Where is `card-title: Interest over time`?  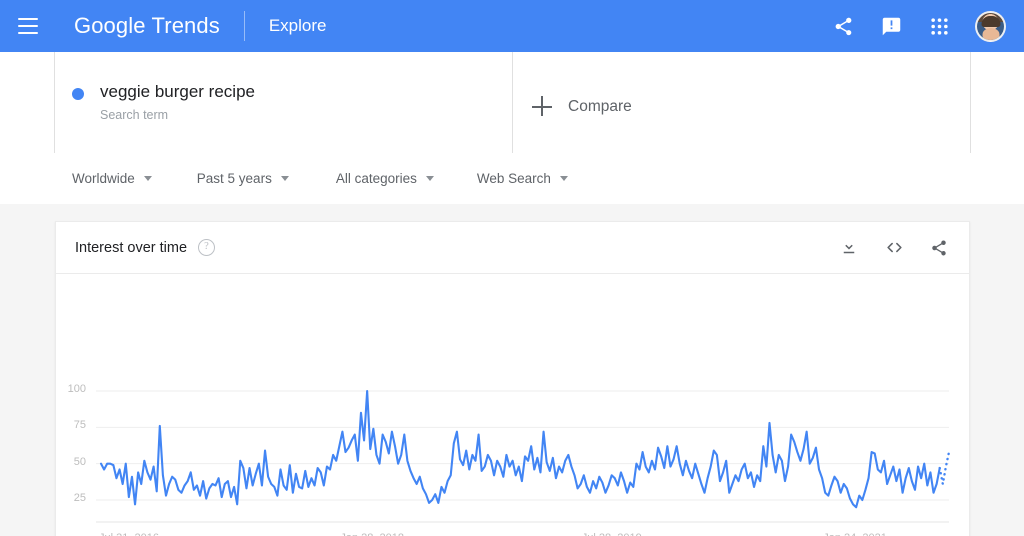
card-title: Interest over time is located at coordinates (131, 247).